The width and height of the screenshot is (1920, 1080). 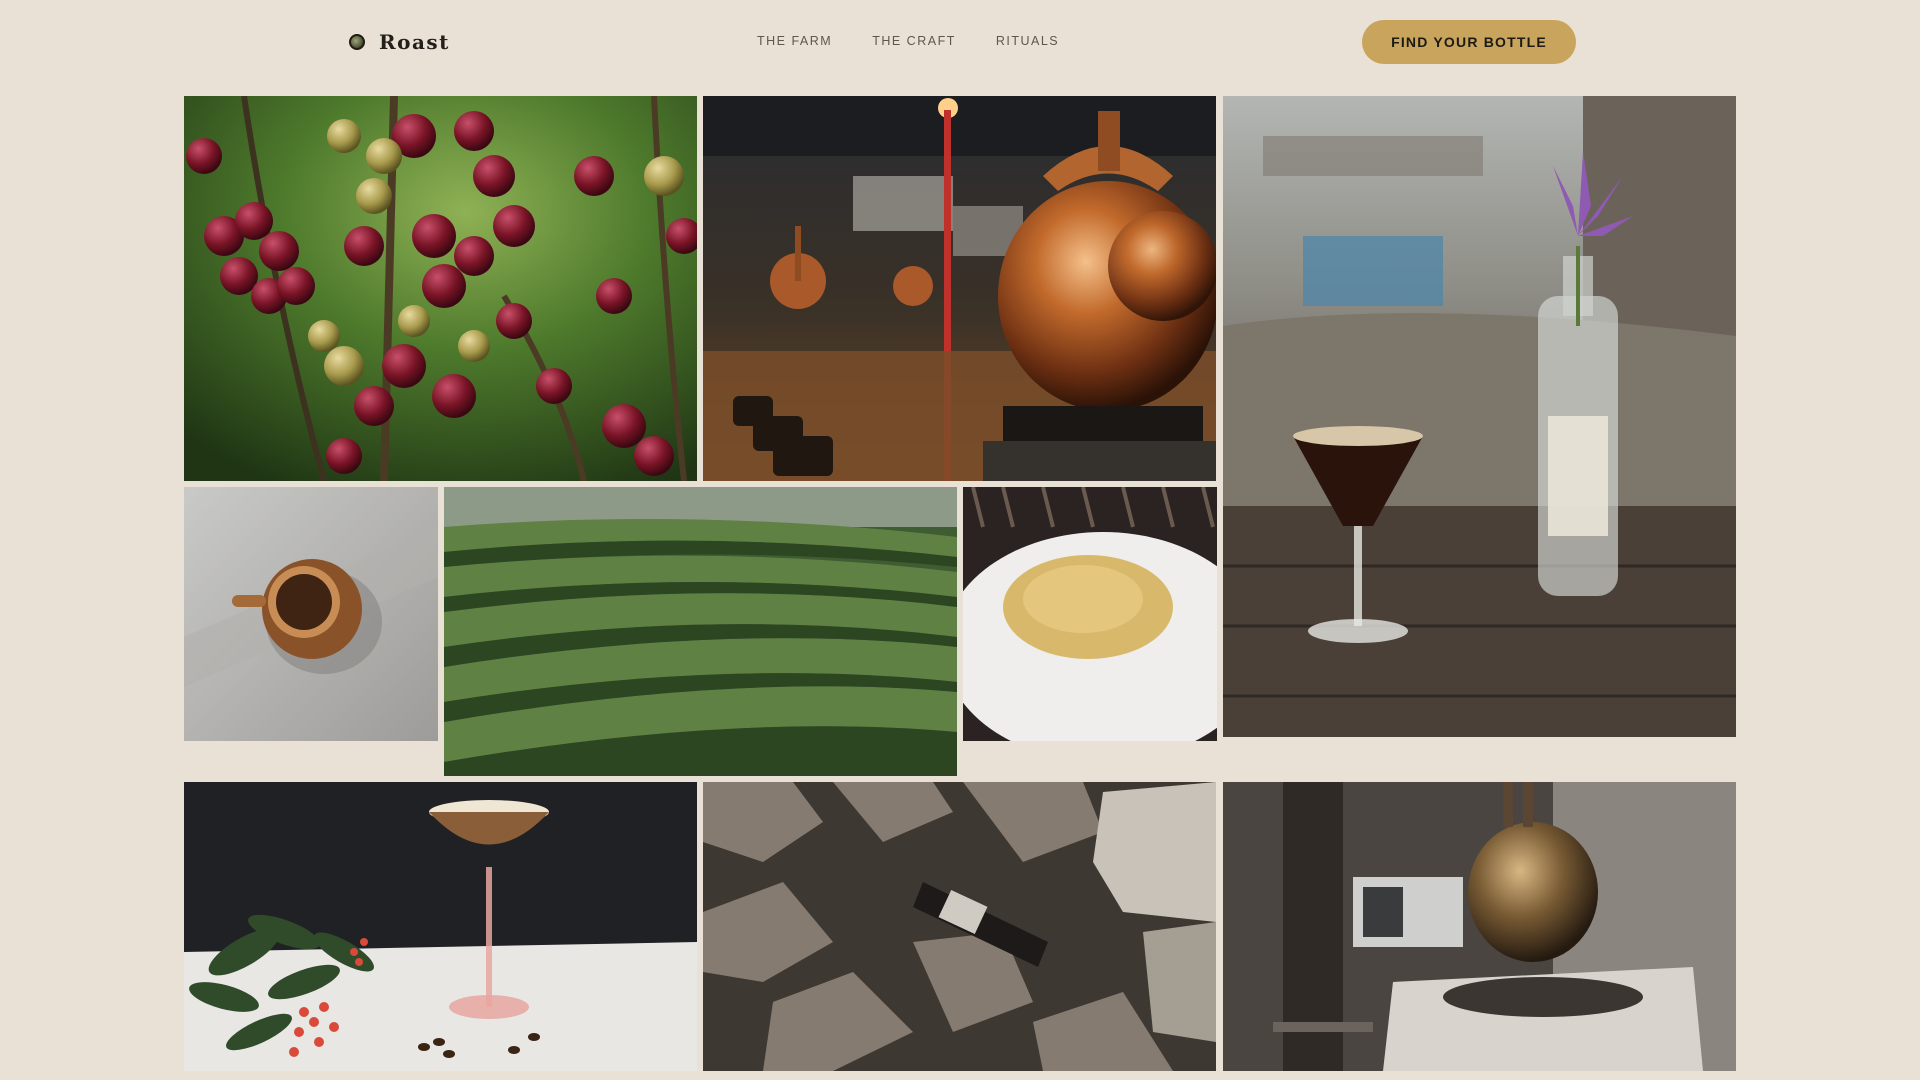 I want to click on brand-logo: Roast, so click(x=399, y=42).